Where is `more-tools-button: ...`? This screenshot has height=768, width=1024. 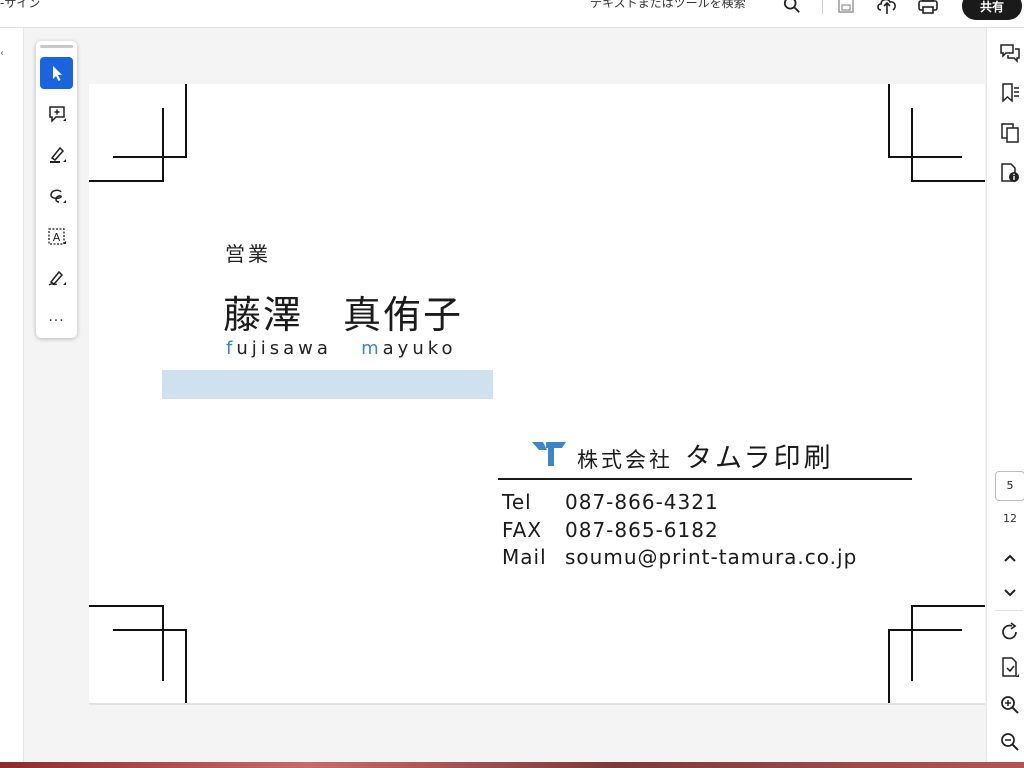
more-tools-button: ... is located at coordinates (56, 317).